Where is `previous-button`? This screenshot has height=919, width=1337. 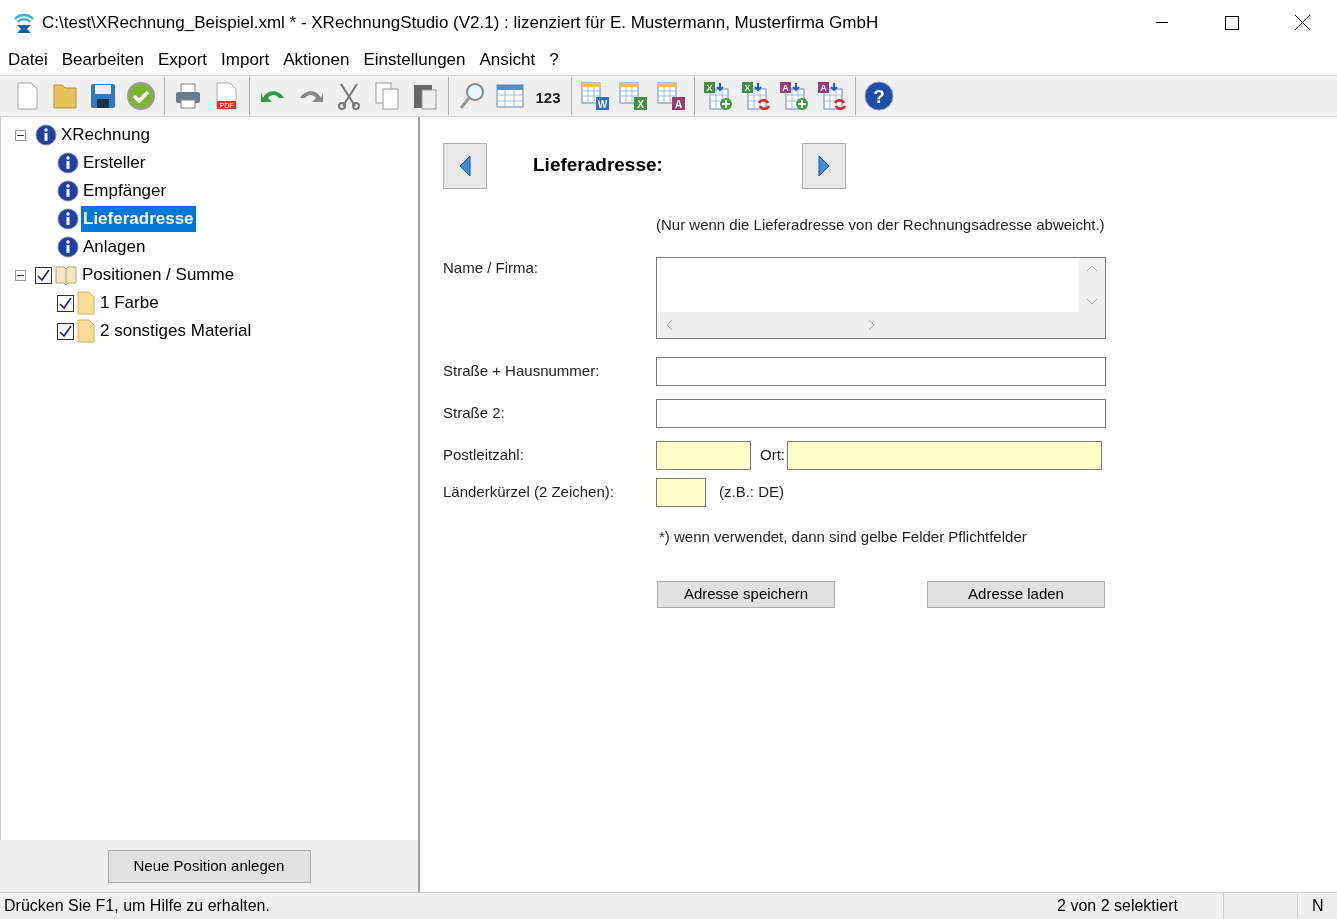
previous-button is located at coordinates (465, 165).